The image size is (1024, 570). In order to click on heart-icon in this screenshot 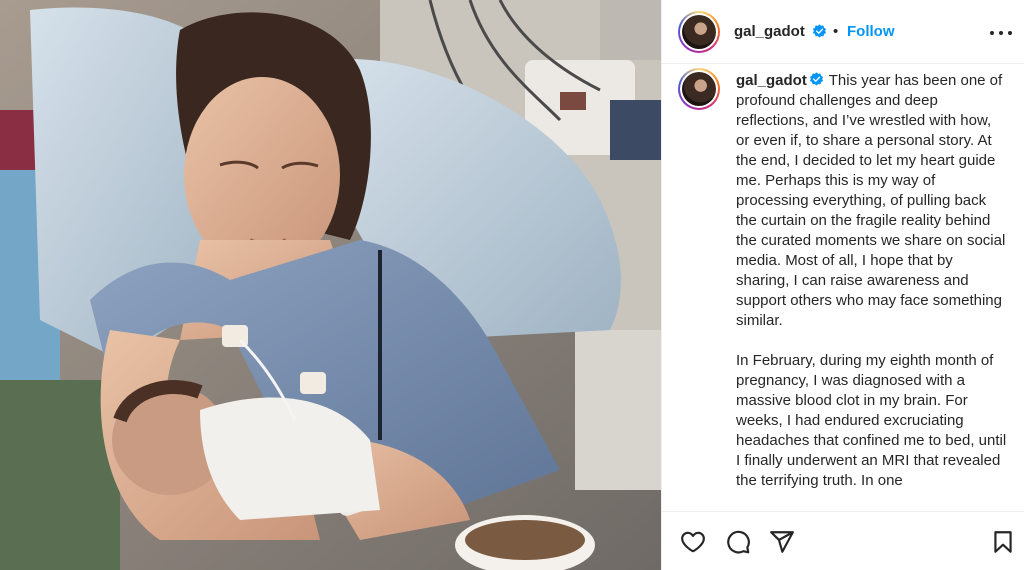, I will do `click(693, 542)`.